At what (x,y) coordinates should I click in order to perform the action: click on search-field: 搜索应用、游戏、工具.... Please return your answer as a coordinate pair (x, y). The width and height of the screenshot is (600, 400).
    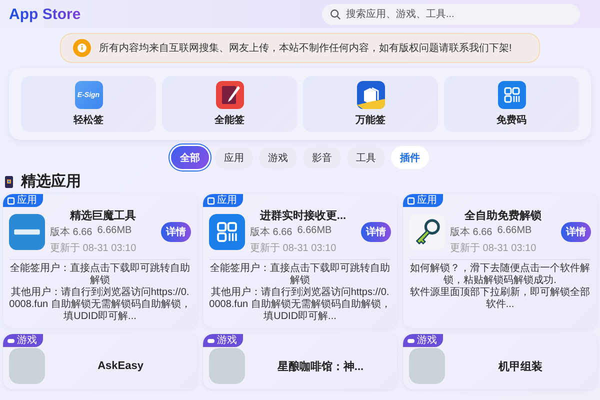
    Looking at the image, I should click on (451, 14).